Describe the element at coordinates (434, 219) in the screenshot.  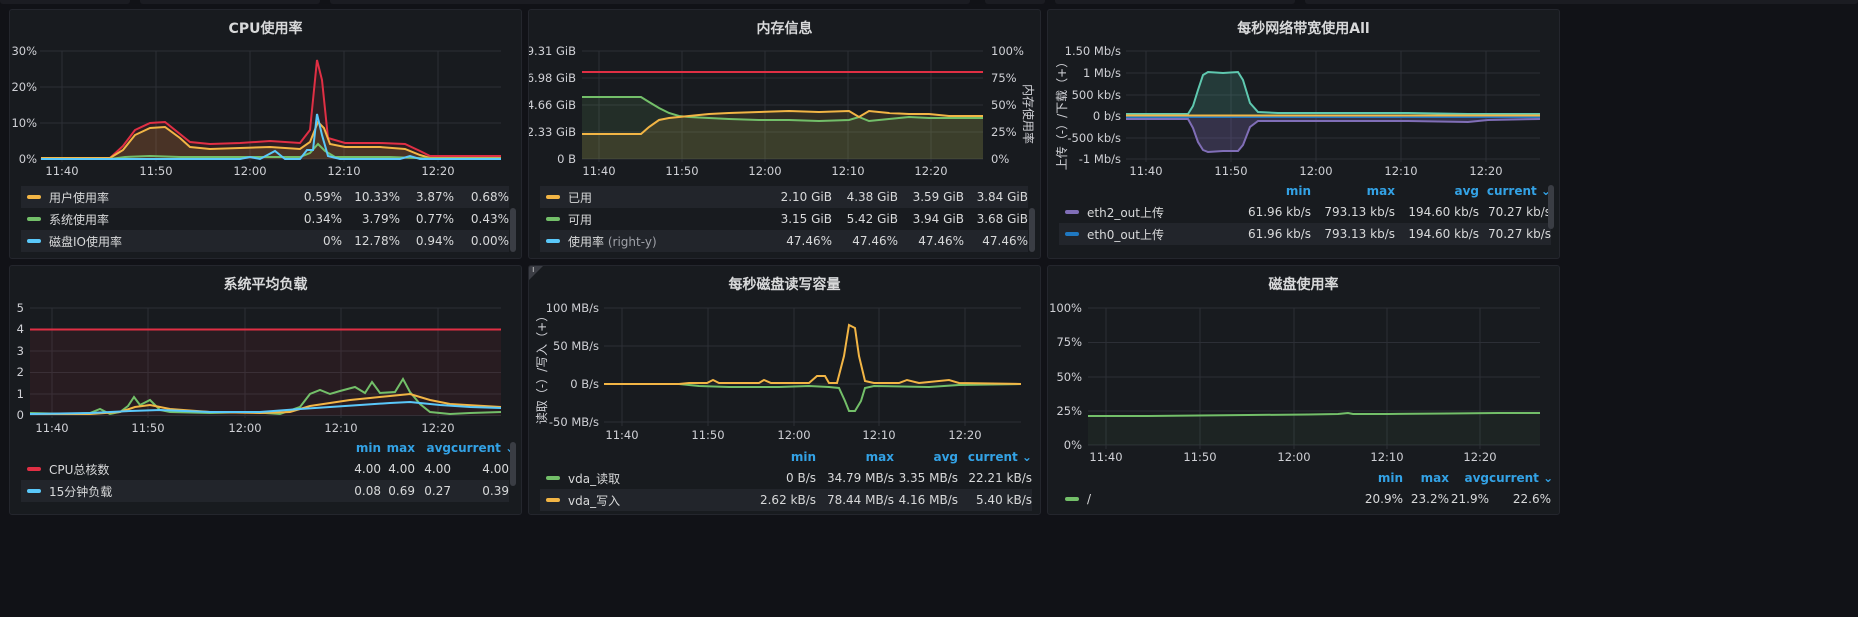
I see `series-avg: 0.77%` at that location.